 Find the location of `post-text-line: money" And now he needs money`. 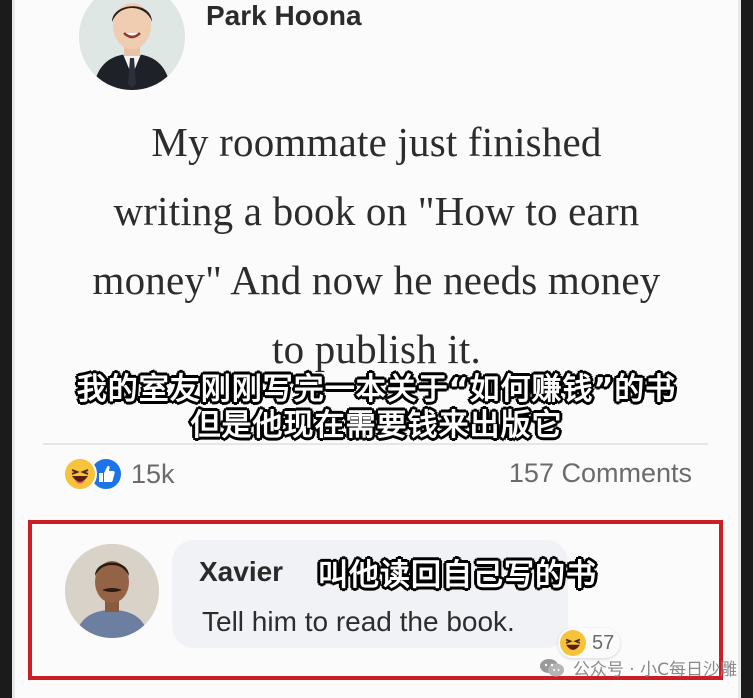

post-text-line: money" And now he needs money is located at coordinates (376, 280).